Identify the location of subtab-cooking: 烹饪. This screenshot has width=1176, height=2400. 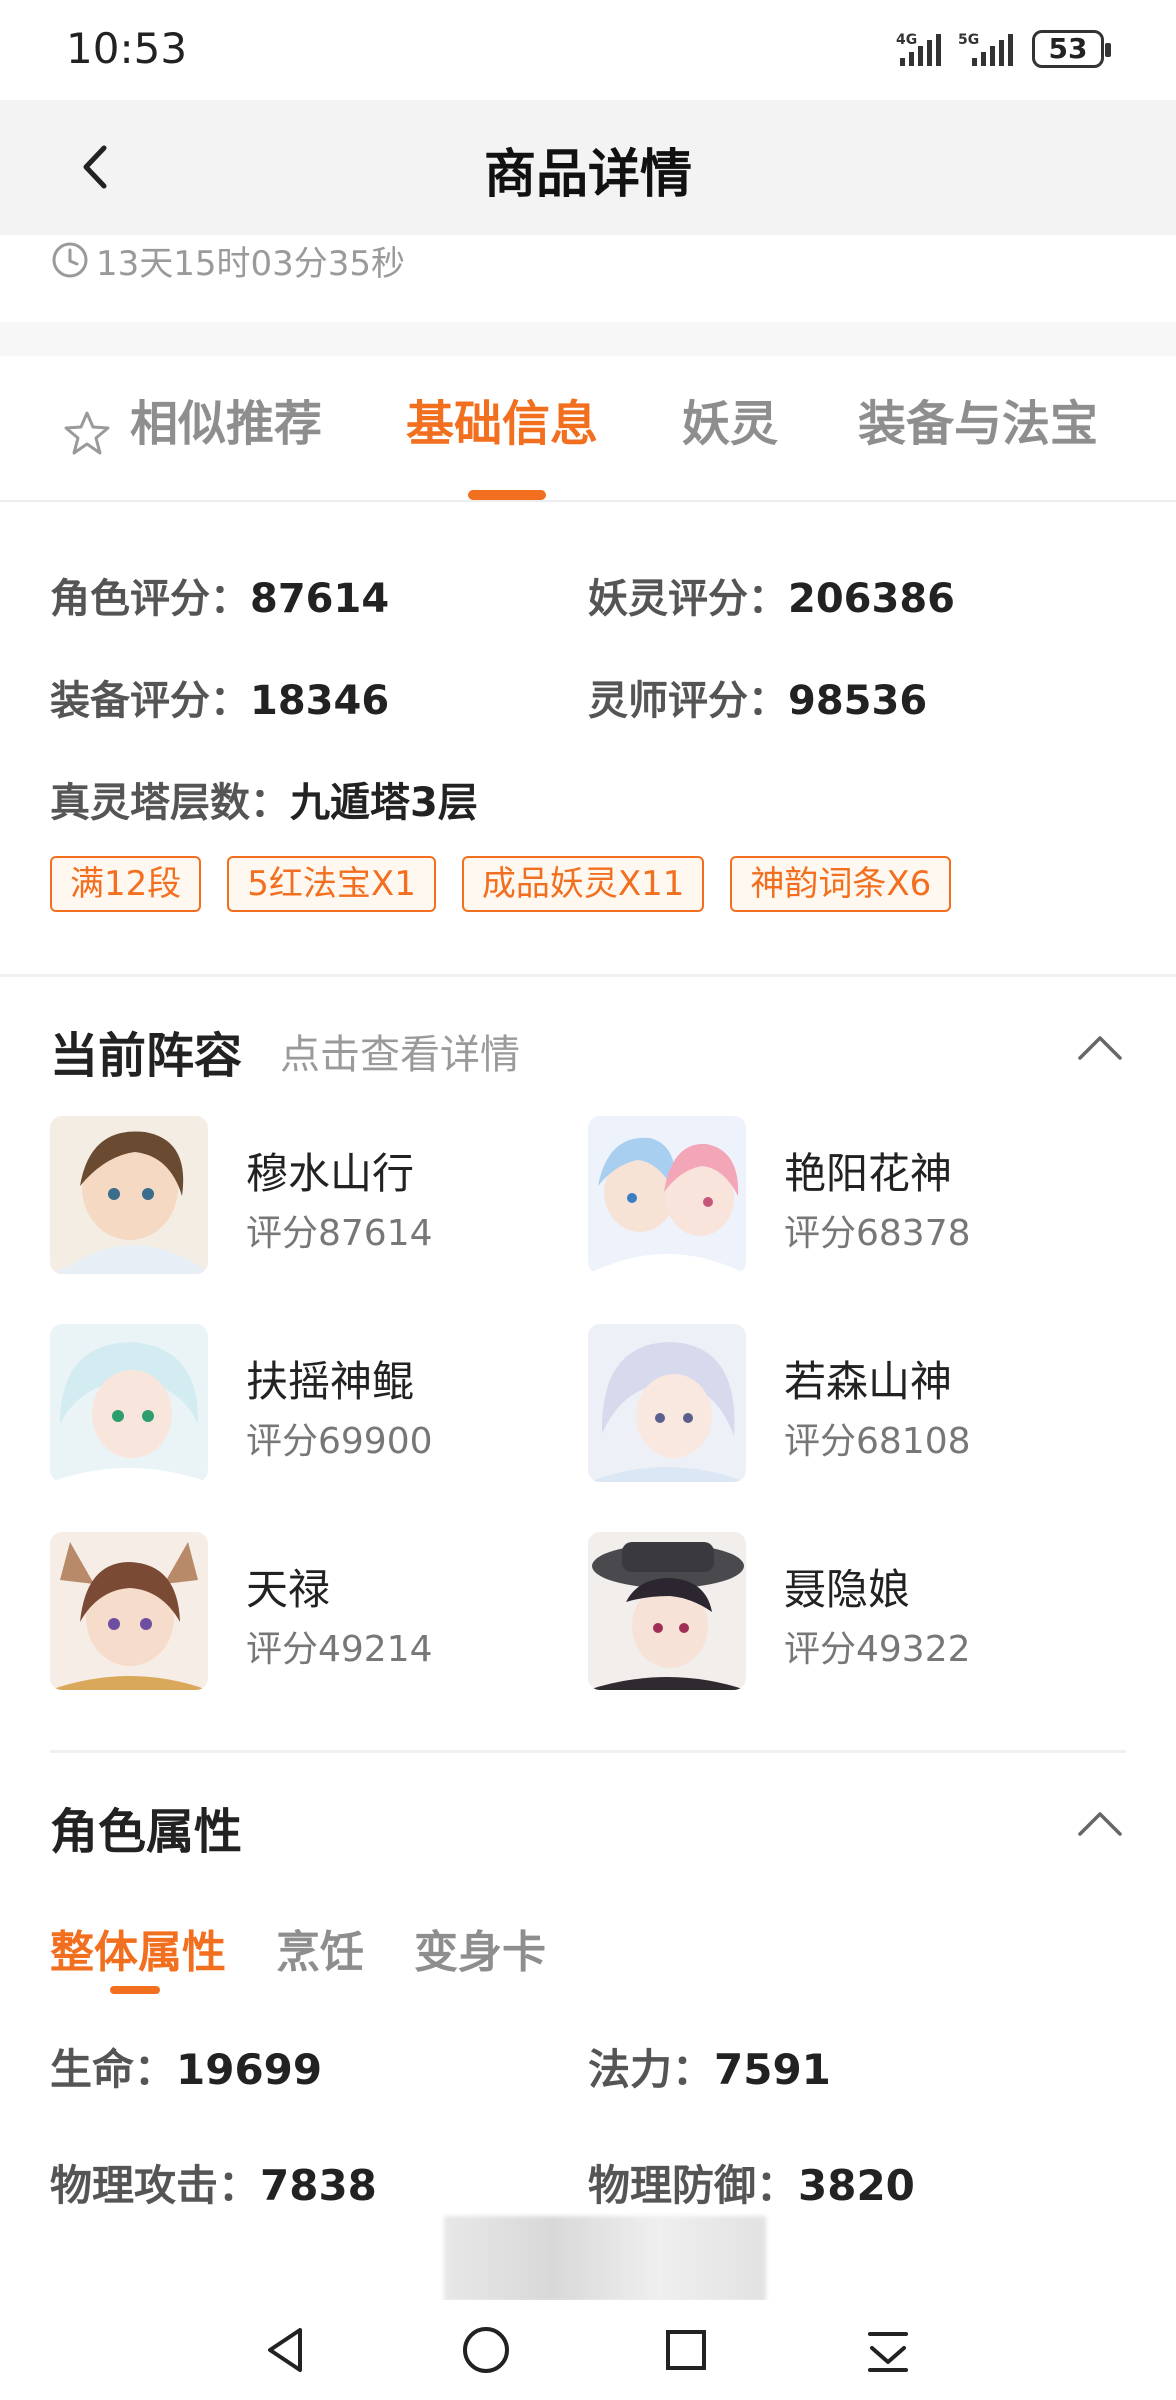
(320, 1948).